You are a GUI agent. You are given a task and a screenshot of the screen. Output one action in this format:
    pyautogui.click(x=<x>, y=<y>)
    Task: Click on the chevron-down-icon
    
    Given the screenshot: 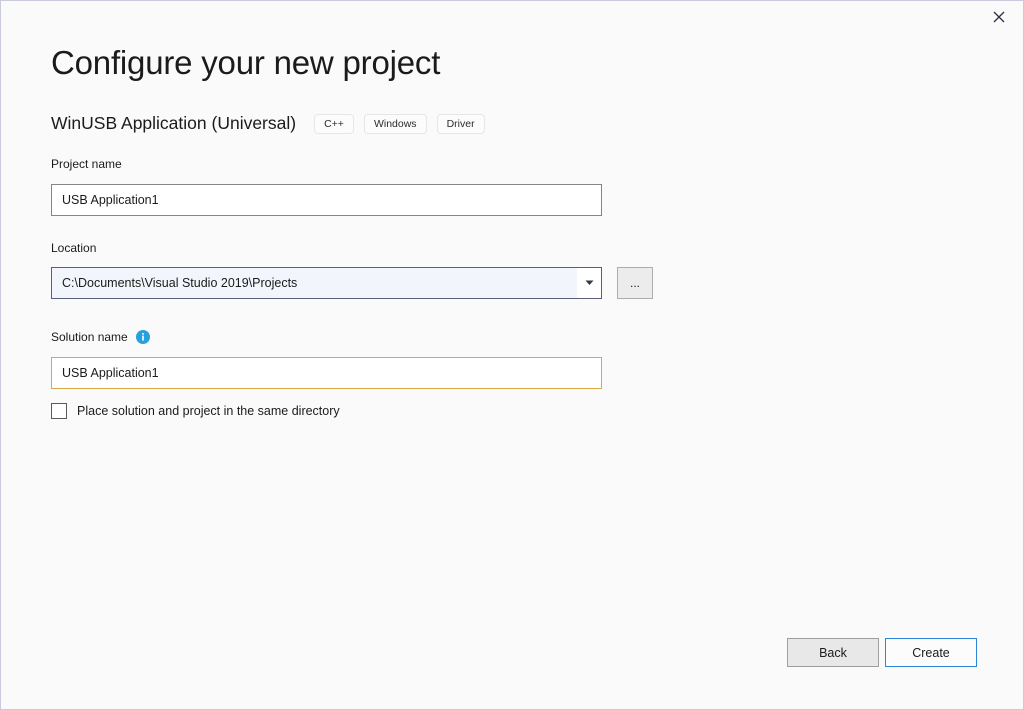 What is the action you would take?
    pyautogui.click(x=589, y=283)
    